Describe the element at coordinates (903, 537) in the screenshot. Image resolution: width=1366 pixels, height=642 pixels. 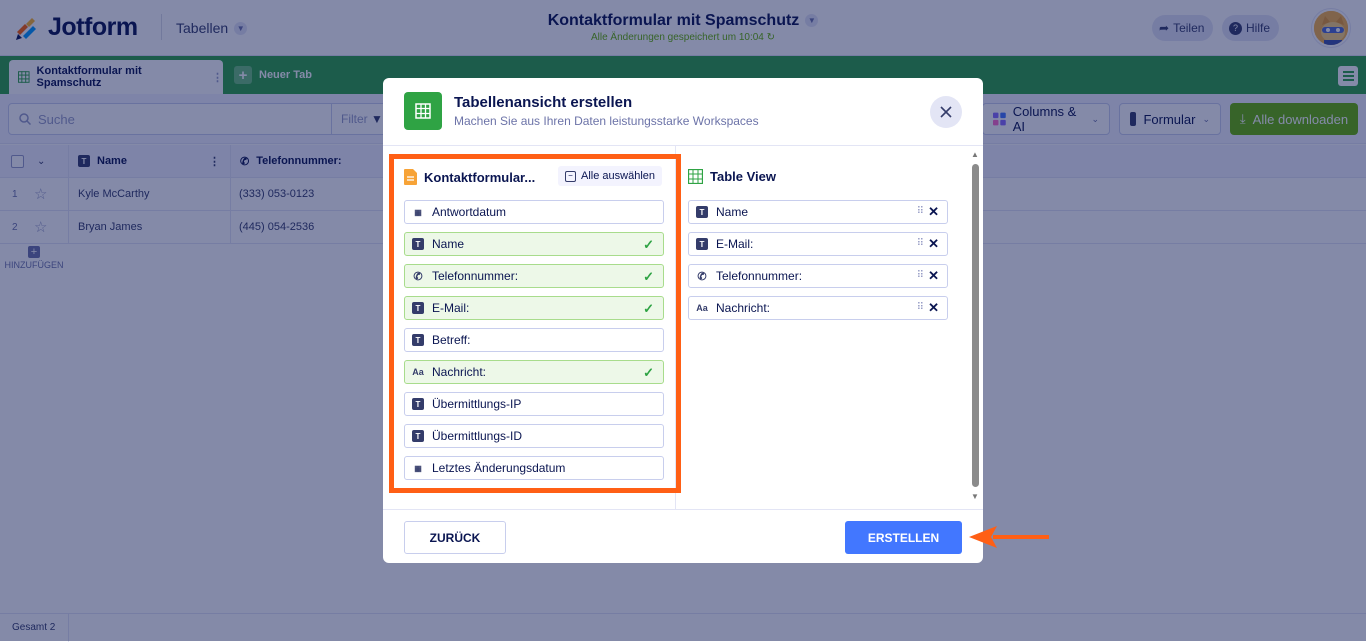
I see `create-button: ERSTELLEN` at that location.